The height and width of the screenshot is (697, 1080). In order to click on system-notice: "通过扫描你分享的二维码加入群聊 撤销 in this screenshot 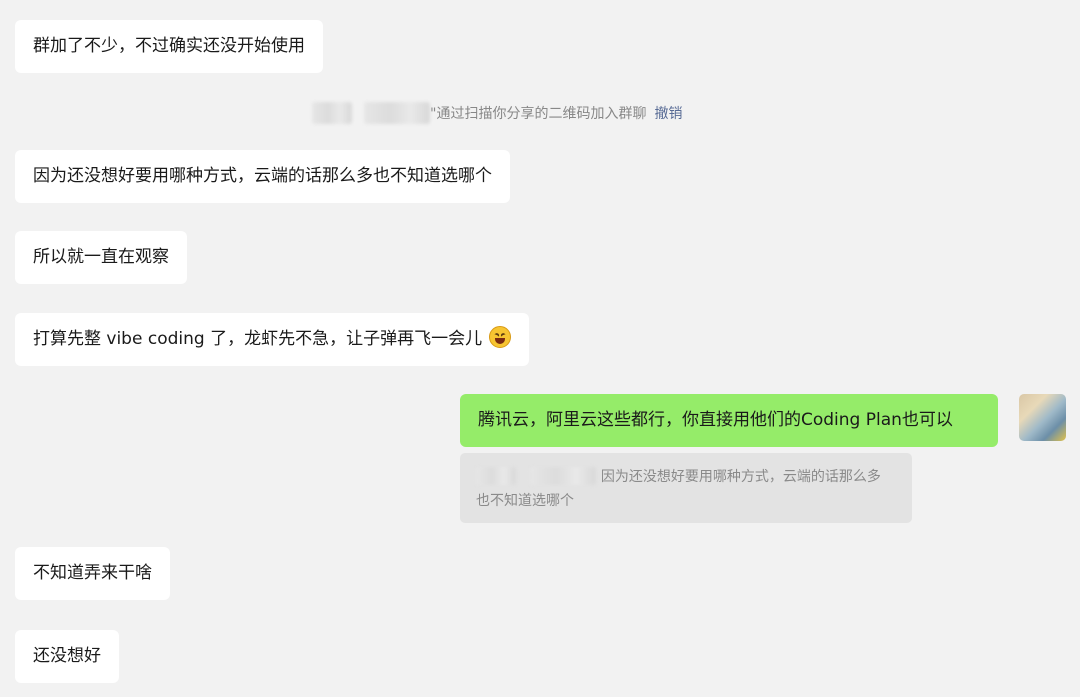, I will do `click(497, 113)`.